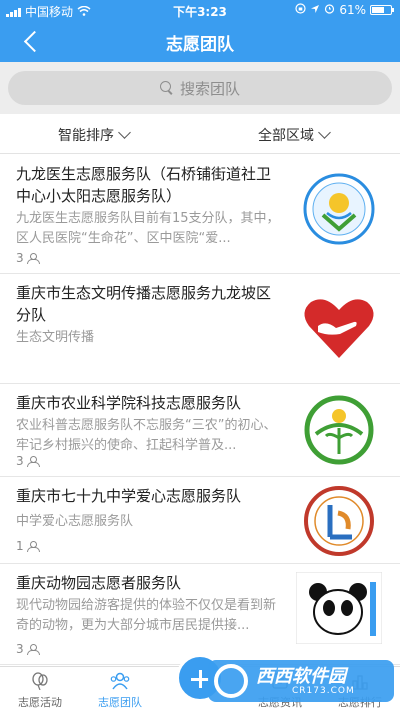 This screenshot has width=400, height=710. Describe the element at coordinates (75, 521) in the screenshot. I see `team-desc: 中学爱心志愿服务队` at that location.